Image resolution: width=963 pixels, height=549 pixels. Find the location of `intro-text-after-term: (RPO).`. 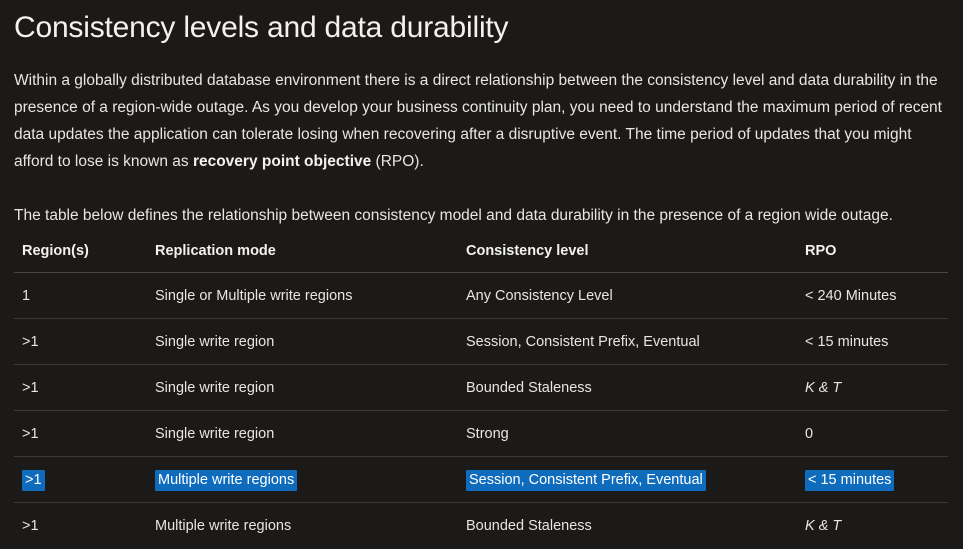

intro-text-after-term: (RPO). is located at coordinates (397, 161).